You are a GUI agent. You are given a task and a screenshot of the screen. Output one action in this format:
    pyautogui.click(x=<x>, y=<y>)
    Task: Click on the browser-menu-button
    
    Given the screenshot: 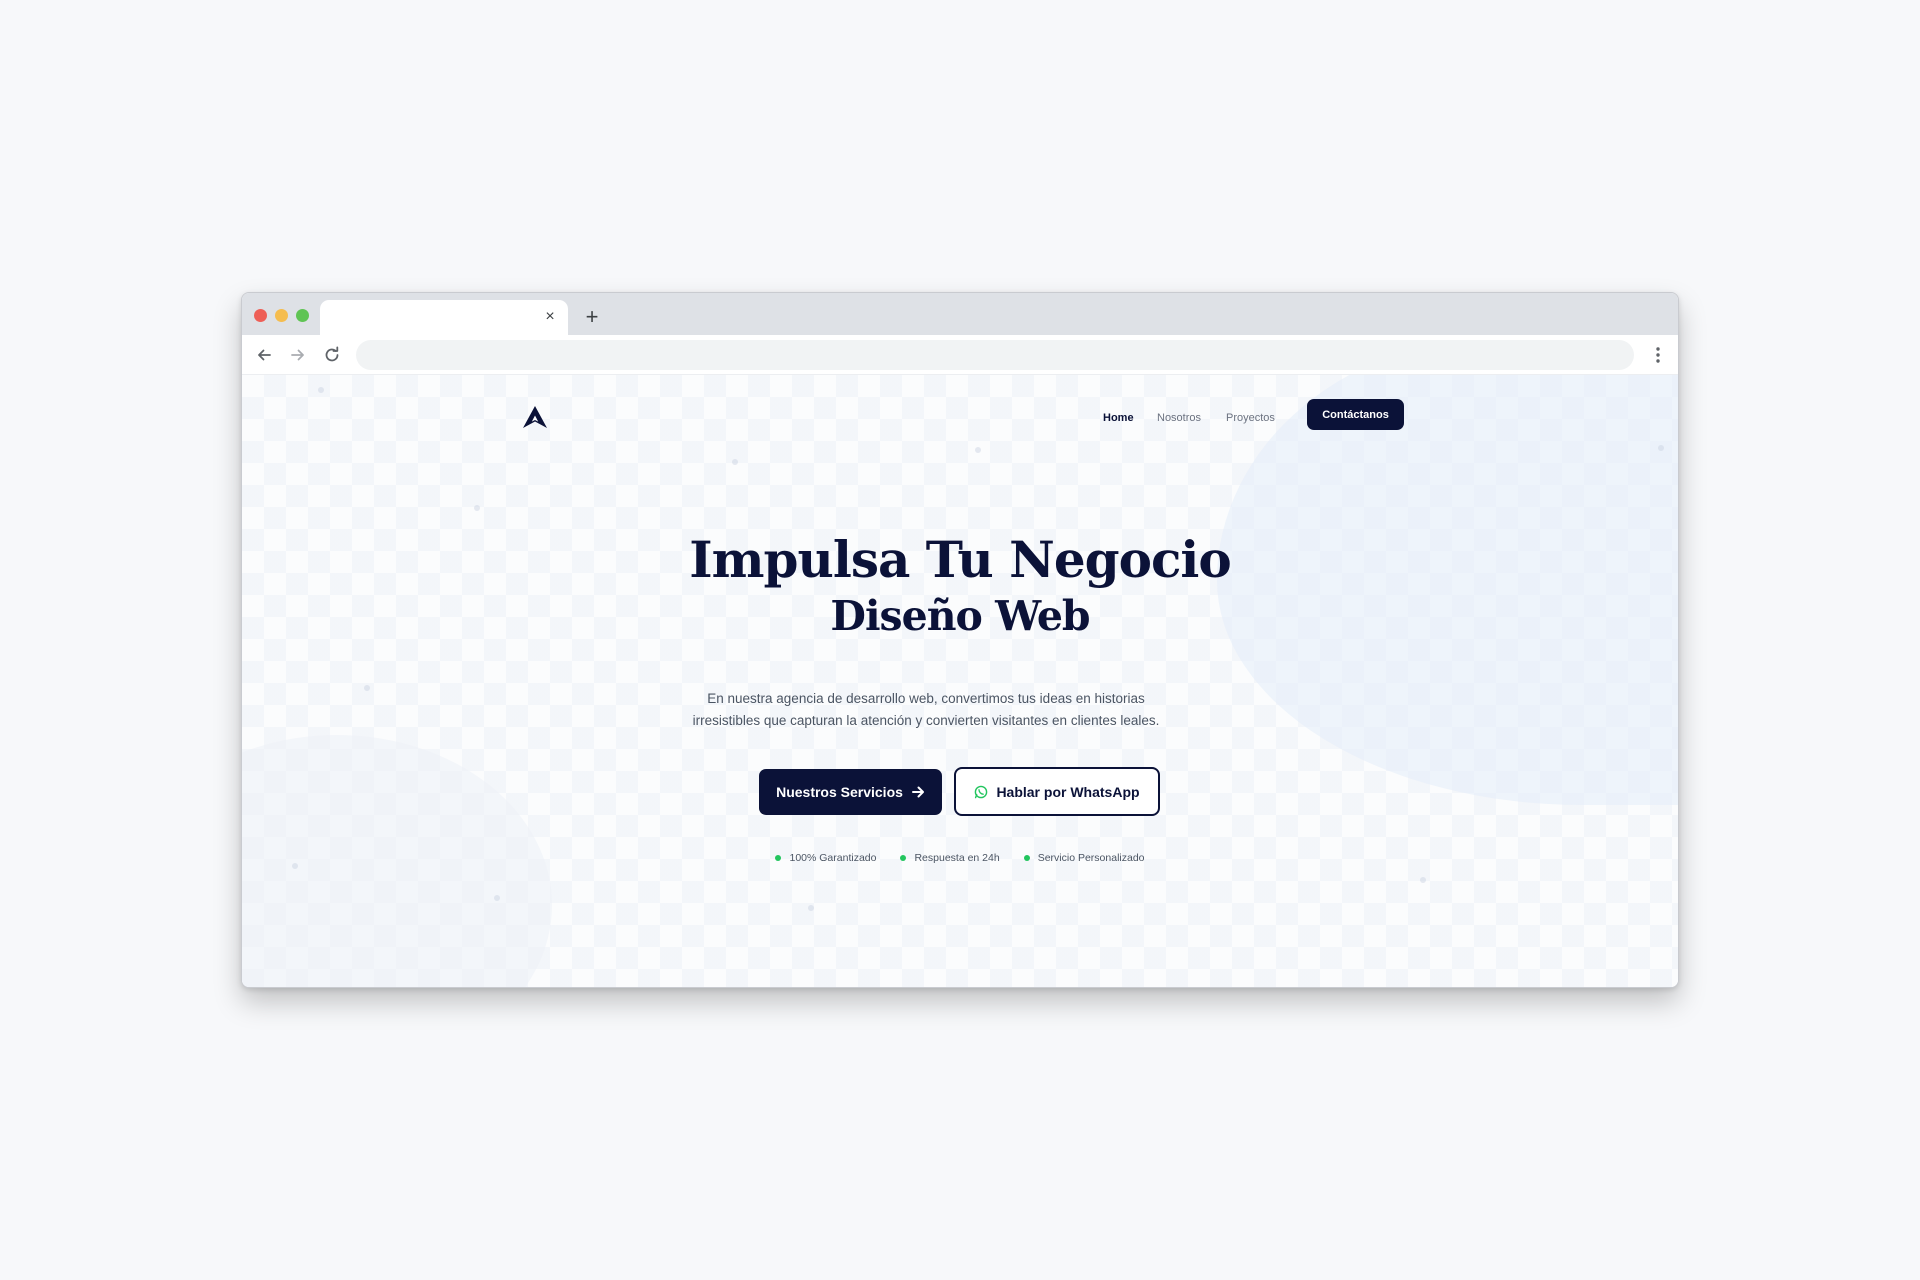 What is the action you would take?
    pyautogui.click(x=1658, y=355)
    